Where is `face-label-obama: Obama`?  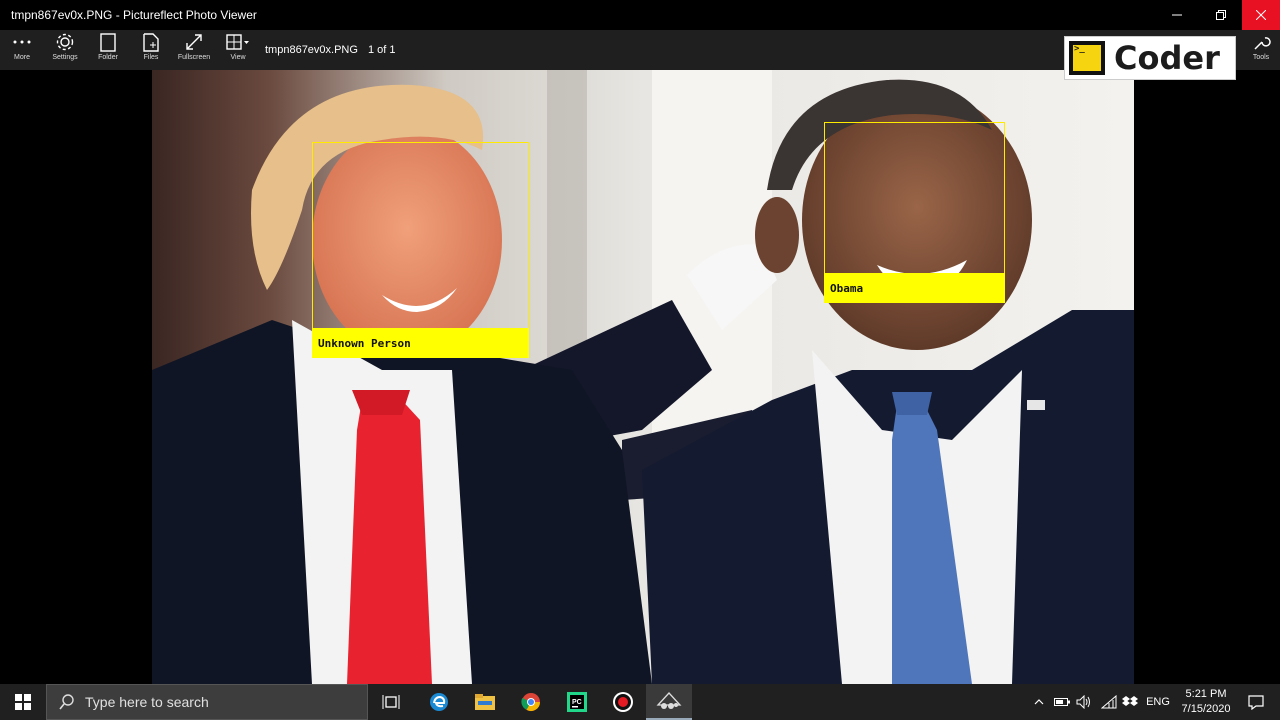 face-label-obama: Obama is located at coordinates (914, 288).